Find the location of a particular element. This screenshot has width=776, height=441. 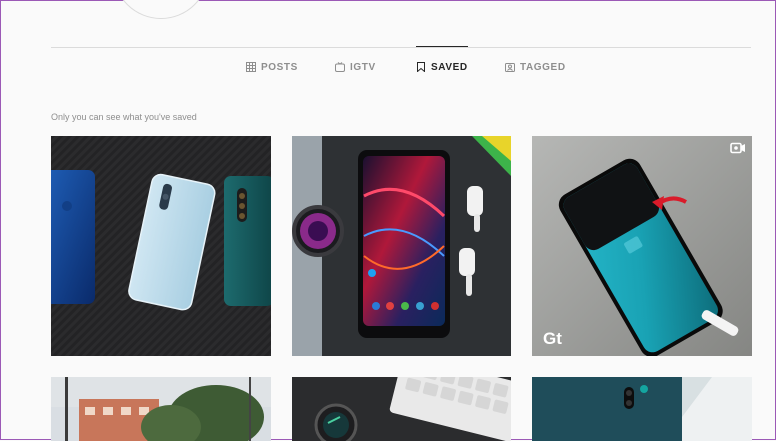

saved-post-5-image is located at coordinates (401, 409).